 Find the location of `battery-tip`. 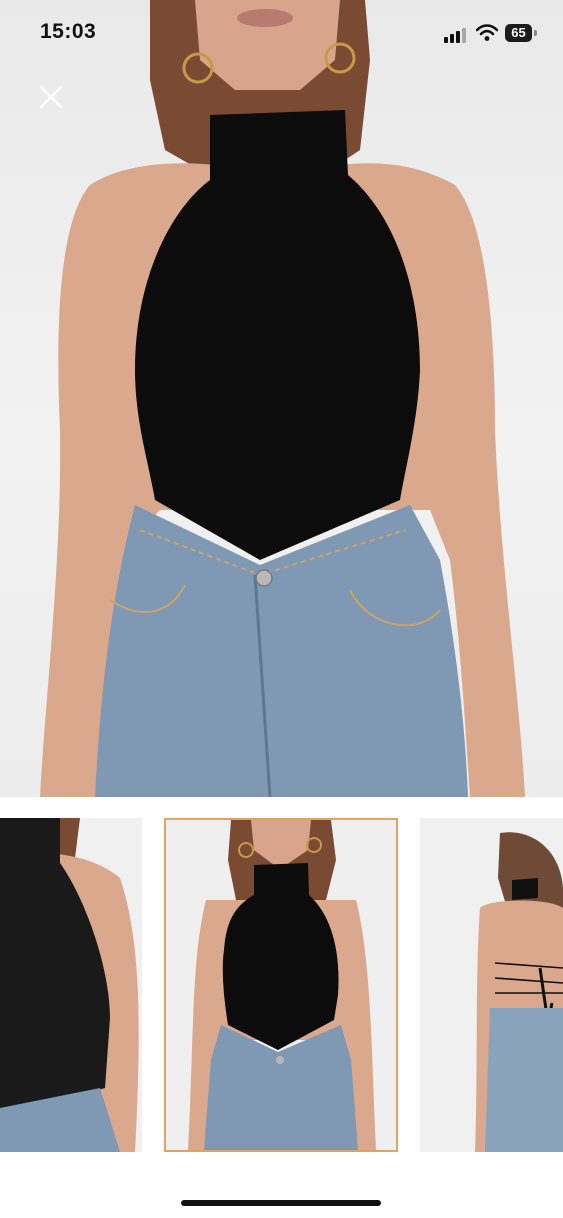

battery-tip is located at coordinates (535, 33).